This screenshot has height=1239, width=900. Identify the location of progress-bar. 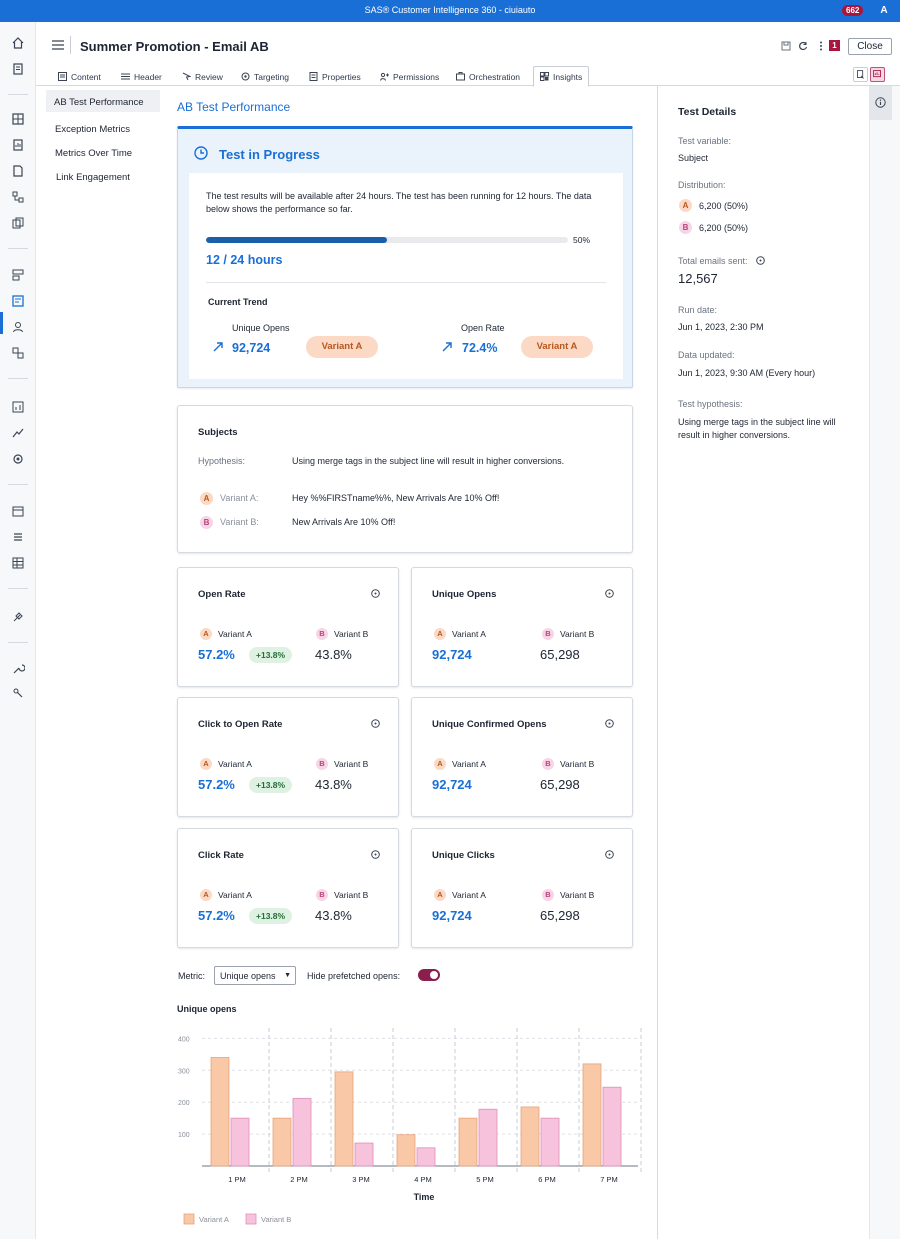
(387, 240).